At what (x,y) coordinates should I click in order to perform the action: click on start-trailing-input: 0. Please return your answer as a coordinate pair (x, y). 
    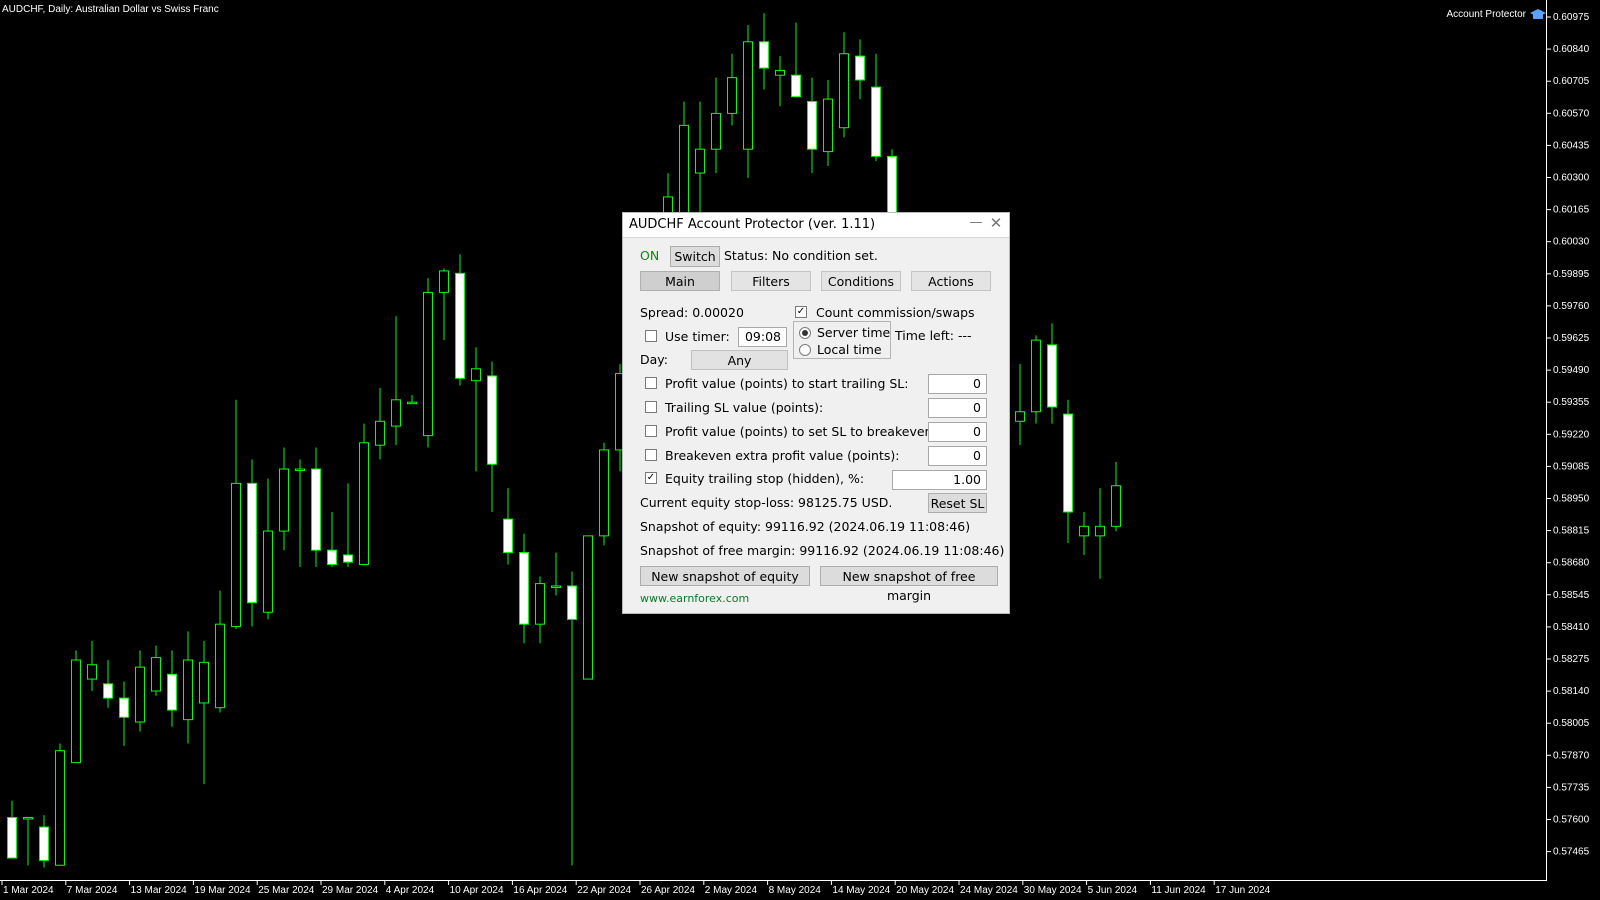
    Looking at the image, I should click on (957, 384).